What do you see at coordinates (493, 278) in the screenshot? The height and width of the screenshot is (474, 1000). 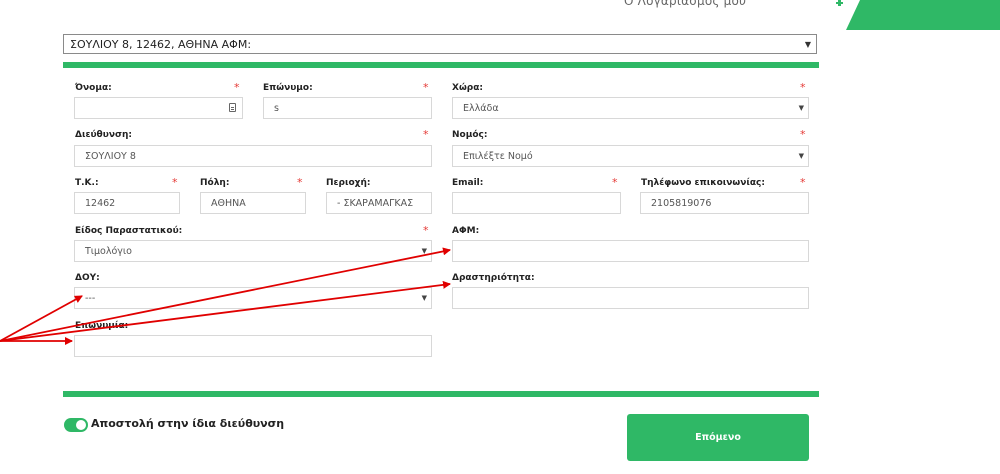 I see `activity-label: Δραστηριότητα:` at bounding box center [493, 278].